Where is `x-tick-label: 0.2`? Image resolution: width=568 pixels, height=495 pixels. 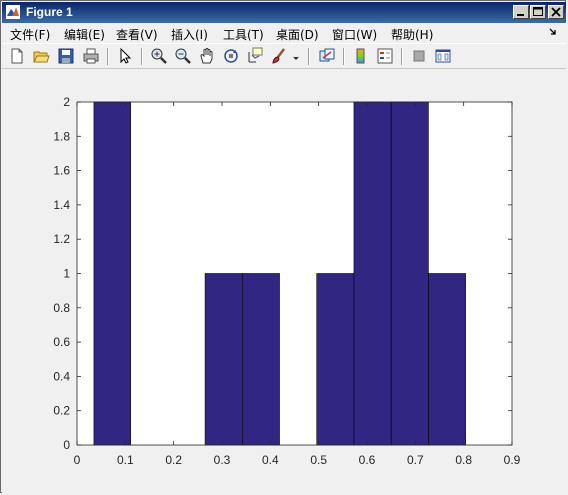 x-tick-label: 0.2 is located at coordinates (173, 460).